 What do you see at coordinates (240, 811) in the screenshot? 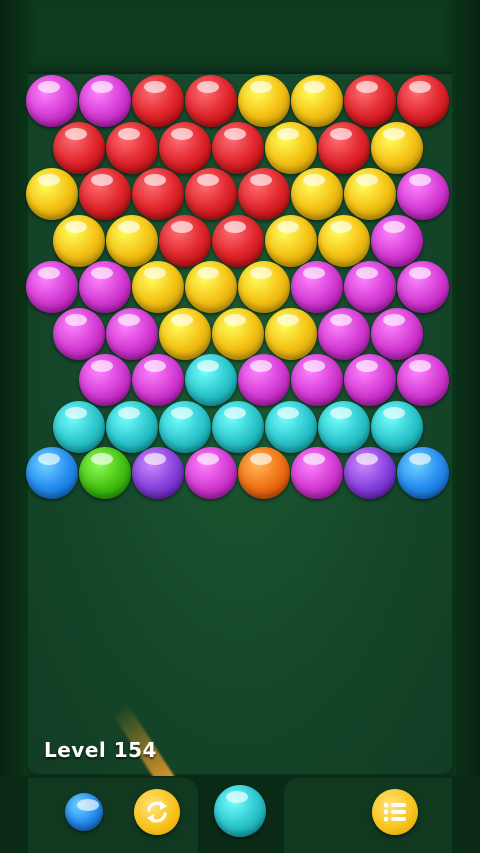
I see `current-bubble` at bounding box center [240, 811].